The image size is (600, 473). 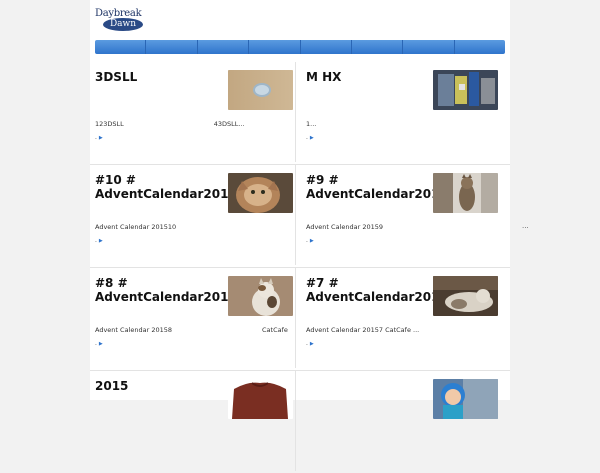 What do you see at coordinates (345, 227) in the screenshot?
I see `post-excerpt: Advent Calendar 20159` at bounding box center [345, 227].